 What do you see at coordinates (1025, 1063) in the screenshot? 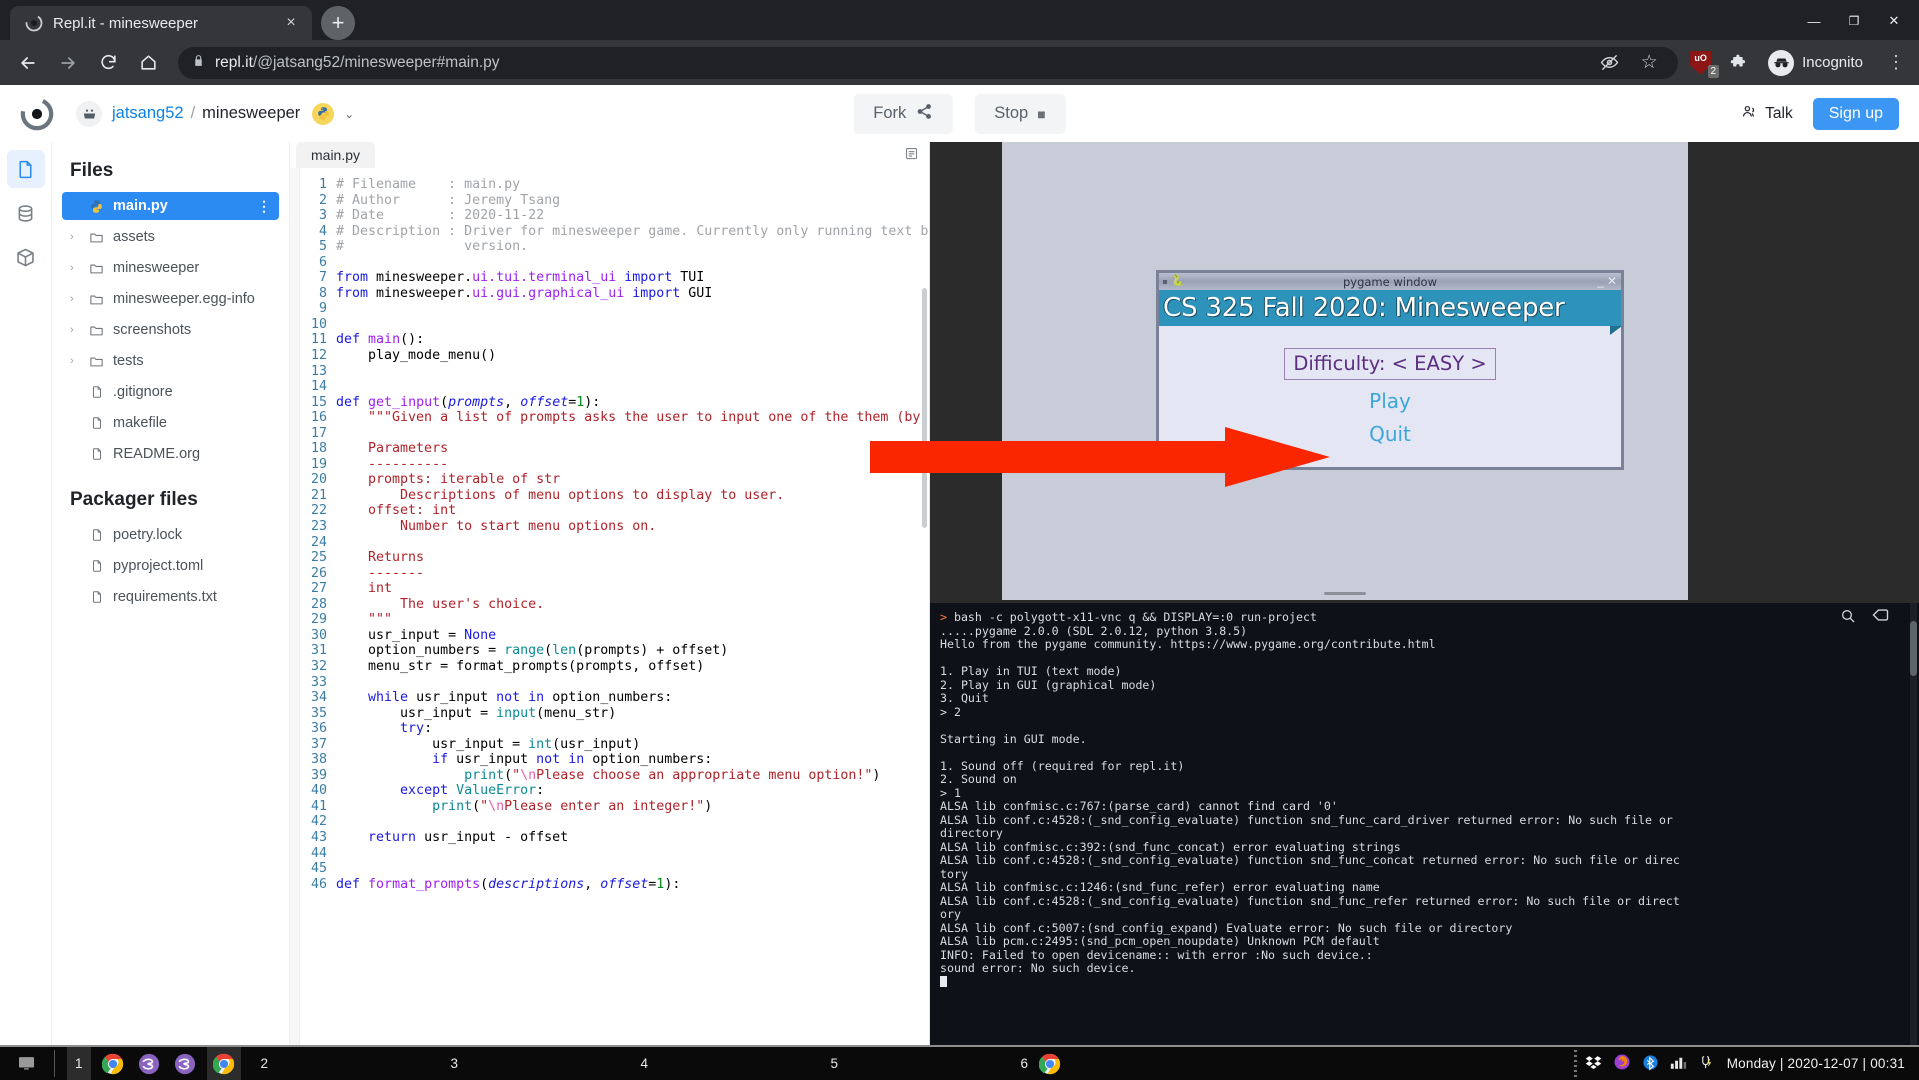
I see `desktop-number: 6` at bounding box center [1025, 1063].